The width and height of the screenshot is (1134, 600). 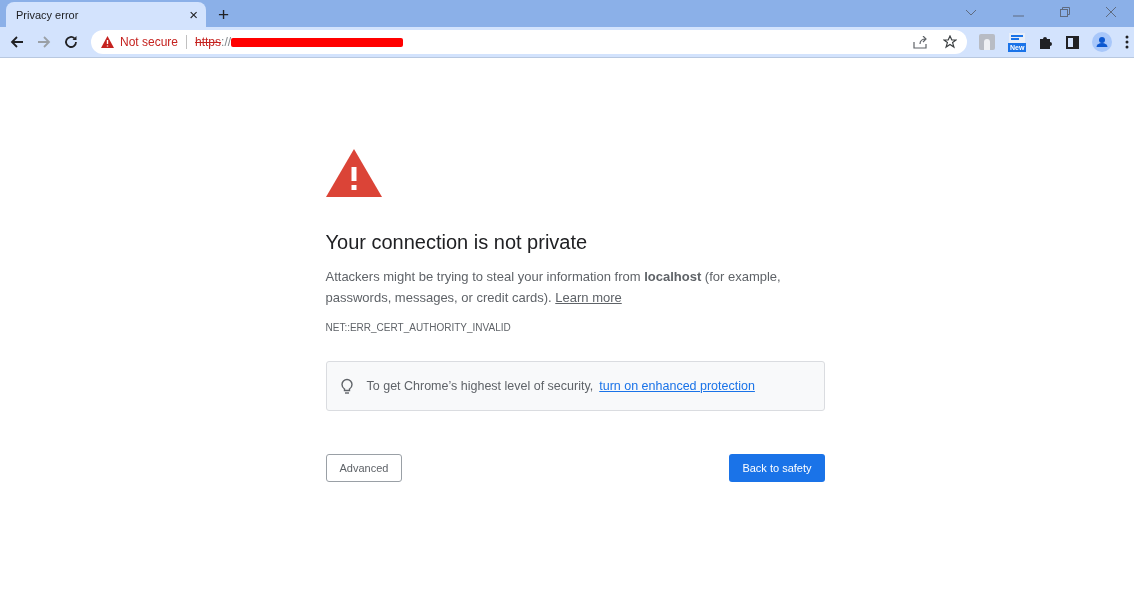 What do you see at coordinates (364, 468) in the screenshot?
I see `advanced-button: Advanced` at bounding box center [364, 468].